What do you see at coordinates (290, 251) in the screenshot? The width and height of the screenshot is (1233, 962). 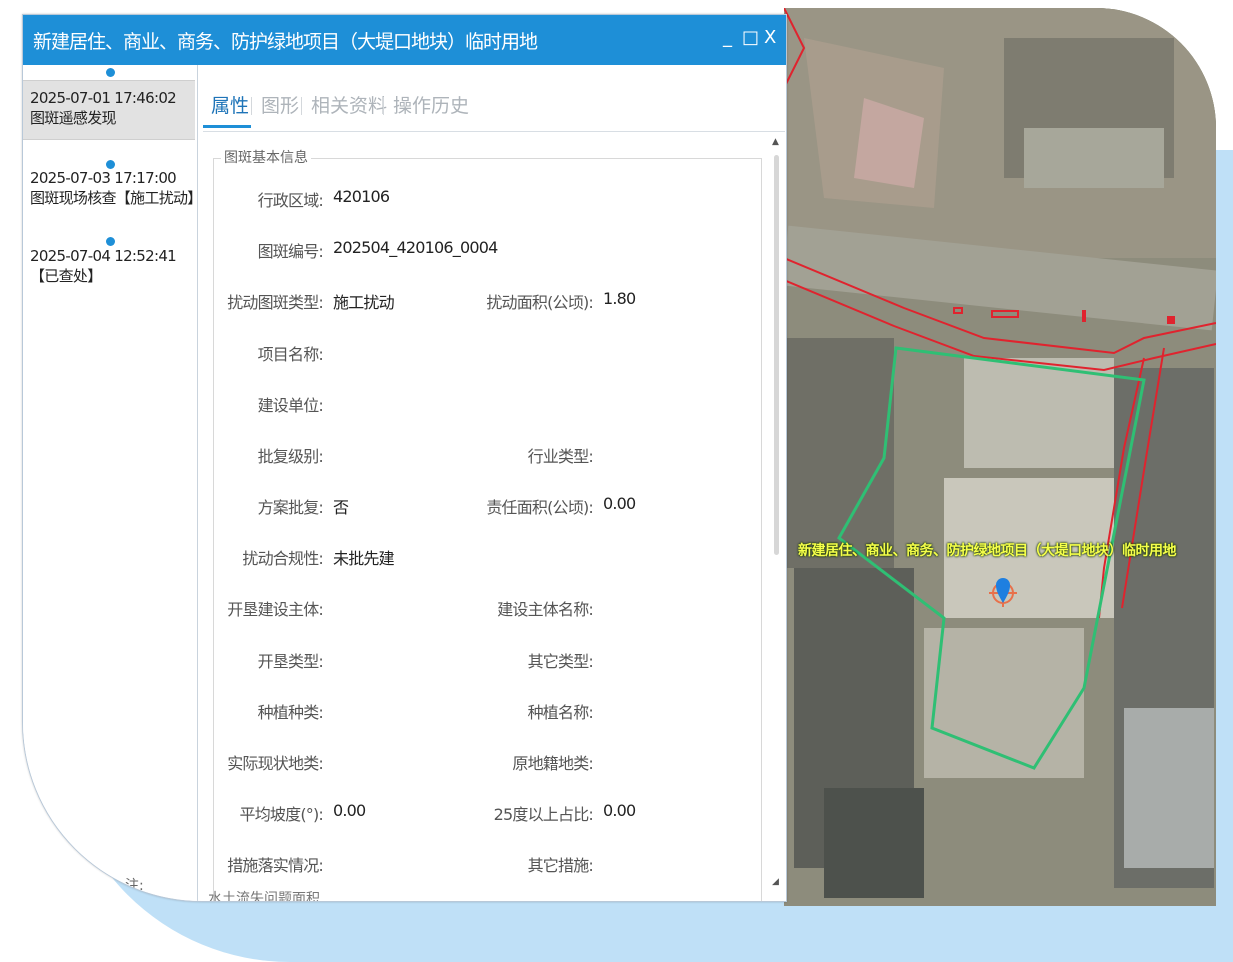 I see `field-label: 图斑编号:` at bounding box center [290, 251].